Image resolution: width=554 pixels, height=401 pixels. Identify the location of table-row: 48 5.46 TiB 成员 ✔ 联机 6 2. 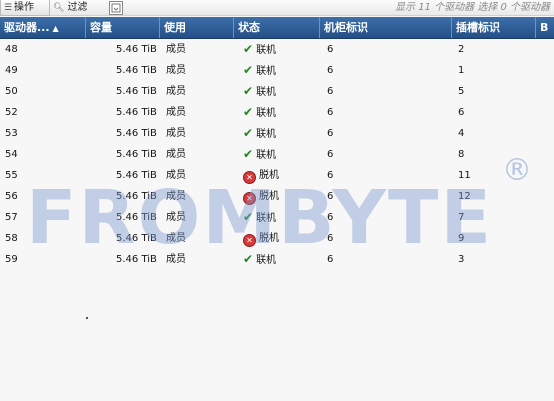
(277, 49).